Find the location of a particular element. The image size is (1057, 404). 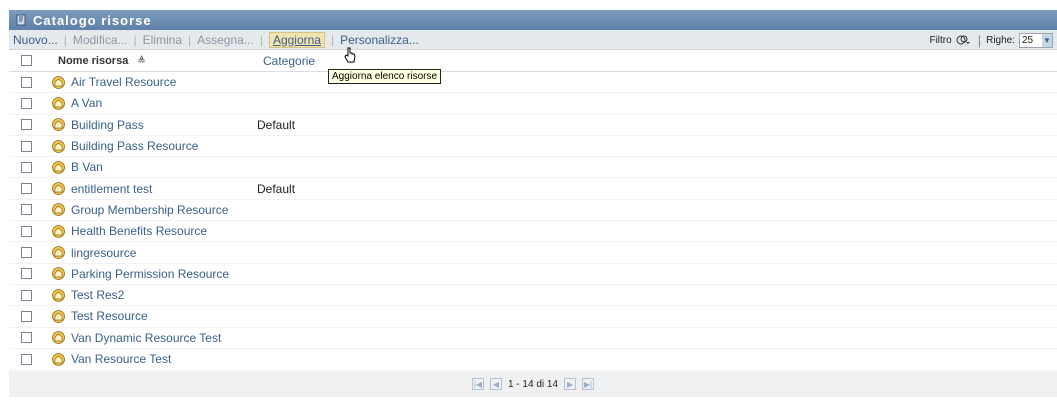

catalog-icon is located at coordinates (21, 20).